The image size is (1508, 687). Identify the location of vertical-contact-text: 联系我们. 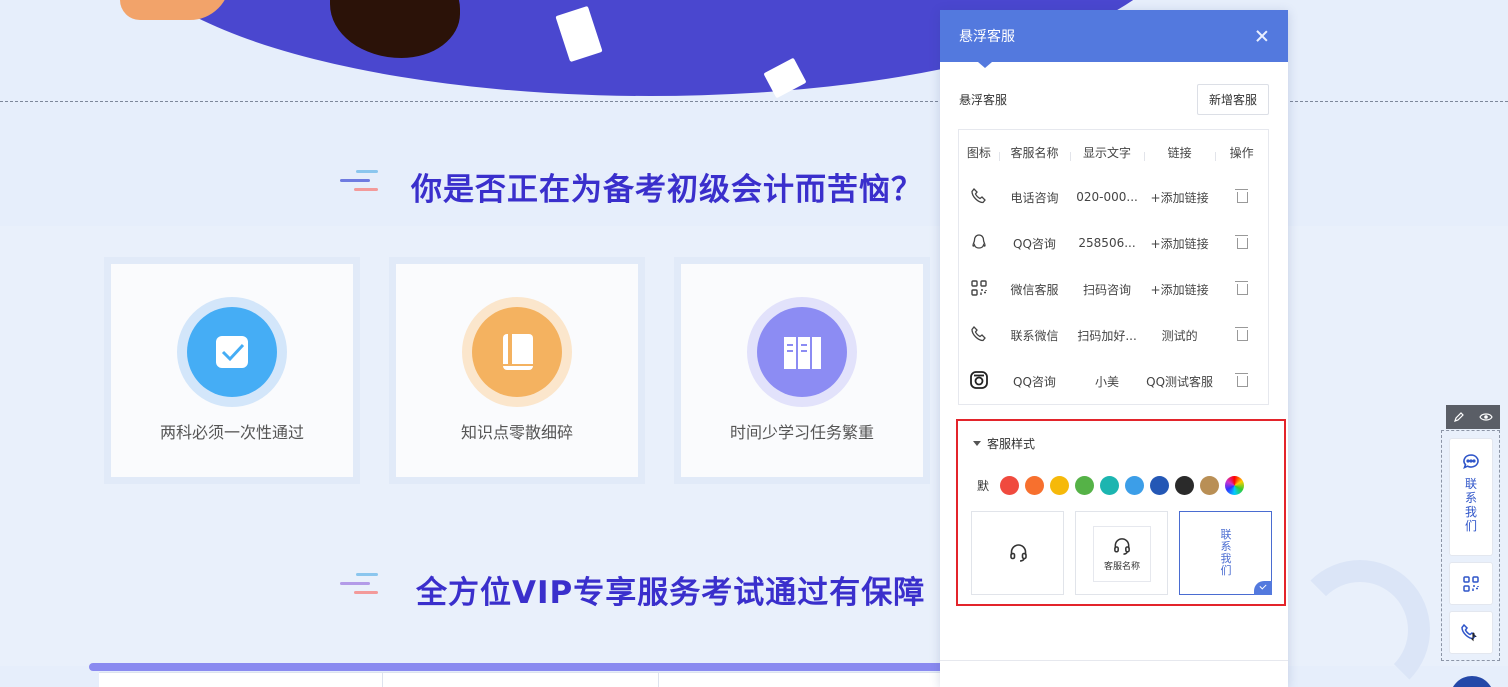
(1226, 552).